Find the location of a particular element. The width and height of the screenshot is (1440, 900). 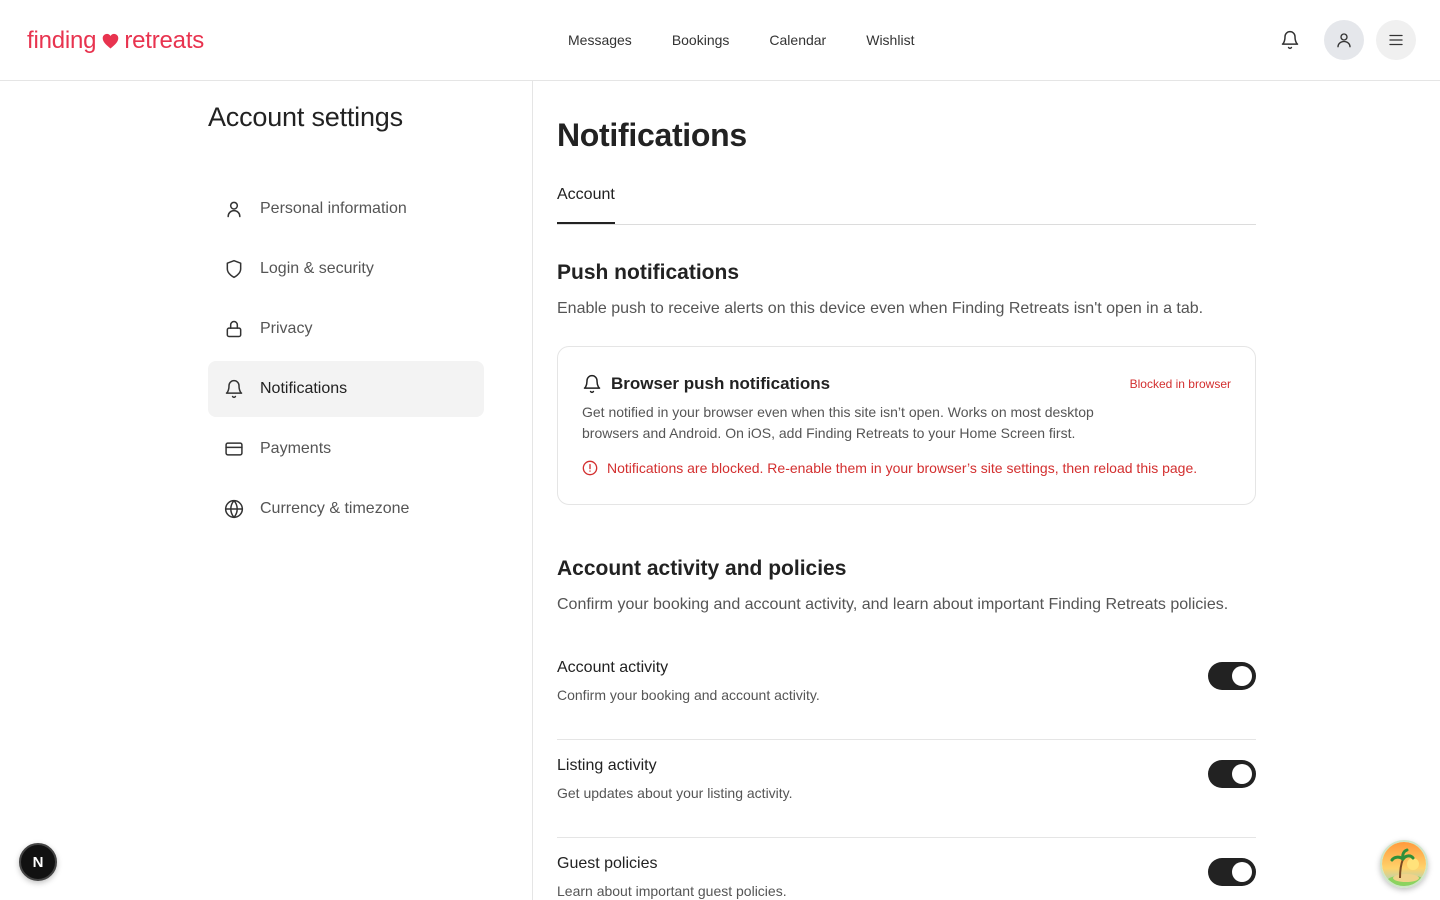

sidebar-item-label: Personal information is located at coordinates (333, 208).